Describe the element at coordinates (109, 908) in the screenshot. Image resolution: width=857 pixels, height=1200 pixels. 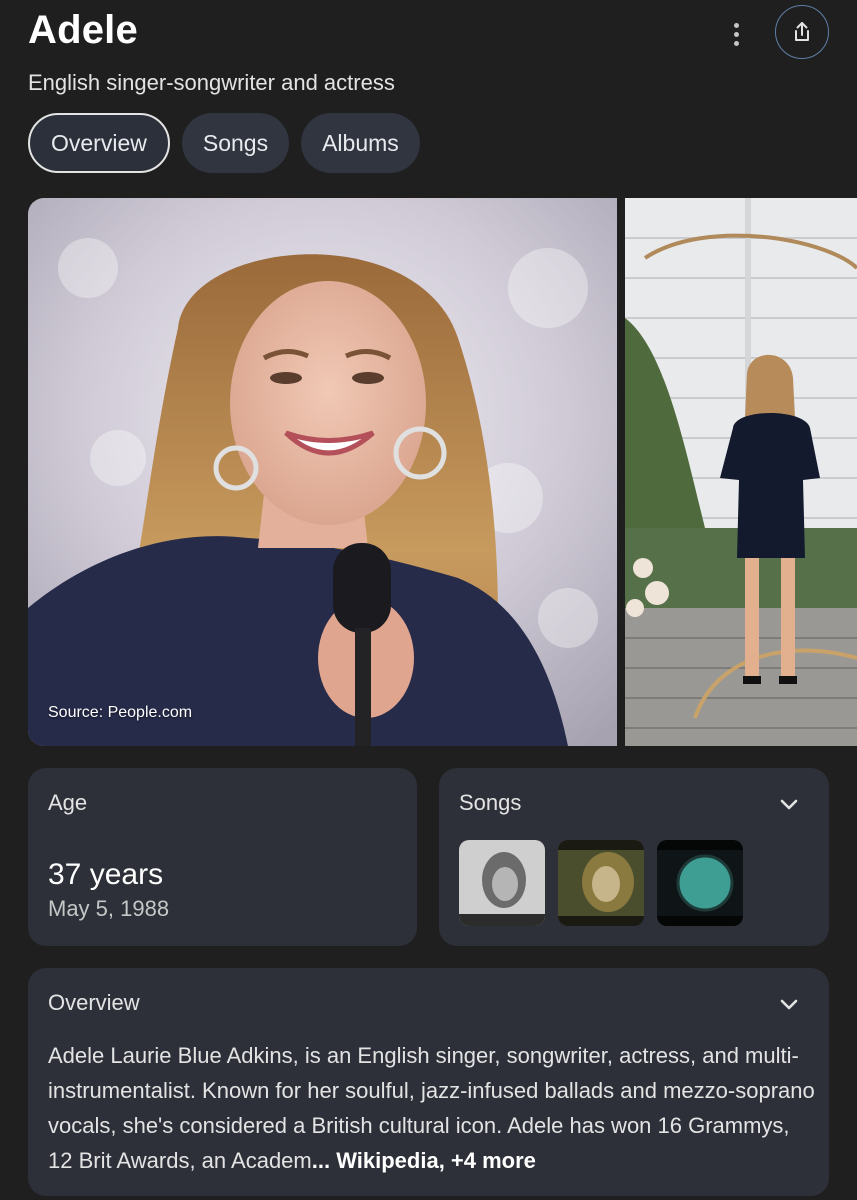
I see `birth-date: May 5, 1988` at that location.